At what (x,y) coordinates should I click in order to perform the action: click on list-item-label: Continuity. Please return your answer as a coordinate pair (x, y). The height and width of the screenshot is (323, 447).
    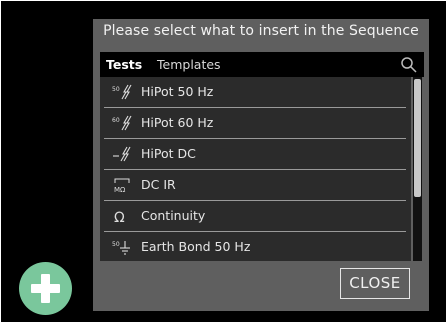
    Looking at the image, I should click on (173, 215).